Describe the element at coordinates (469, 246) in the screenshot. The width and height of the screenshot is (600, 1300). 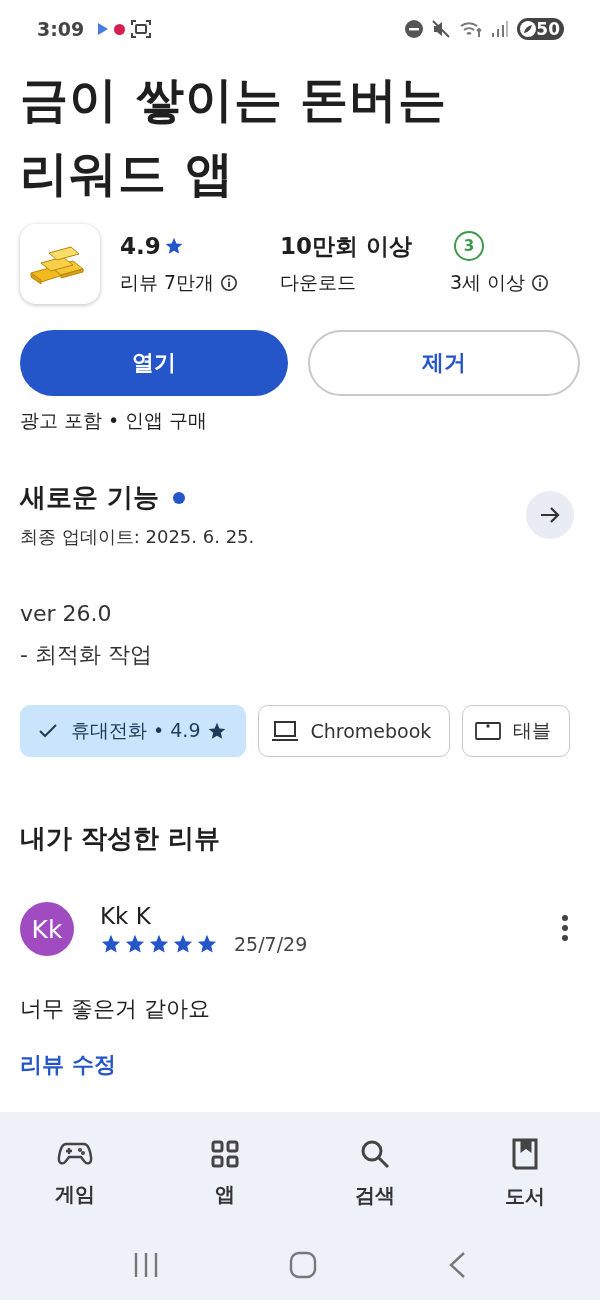
I see `age-rating-badge: 3` at that location.